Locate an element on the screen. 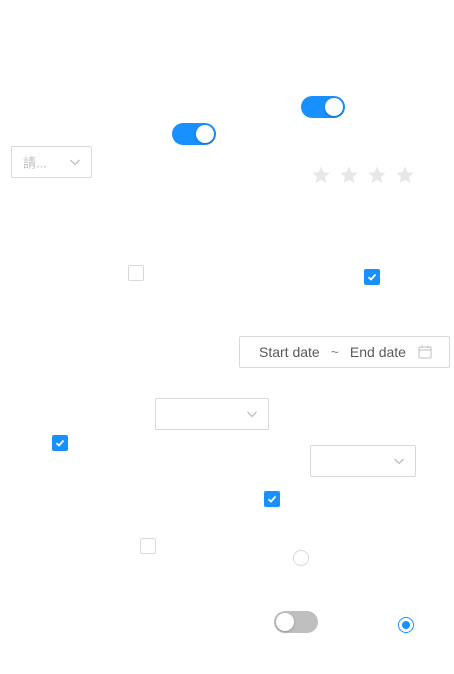  select-dropdown-middle is located at coordinates (212, 414).